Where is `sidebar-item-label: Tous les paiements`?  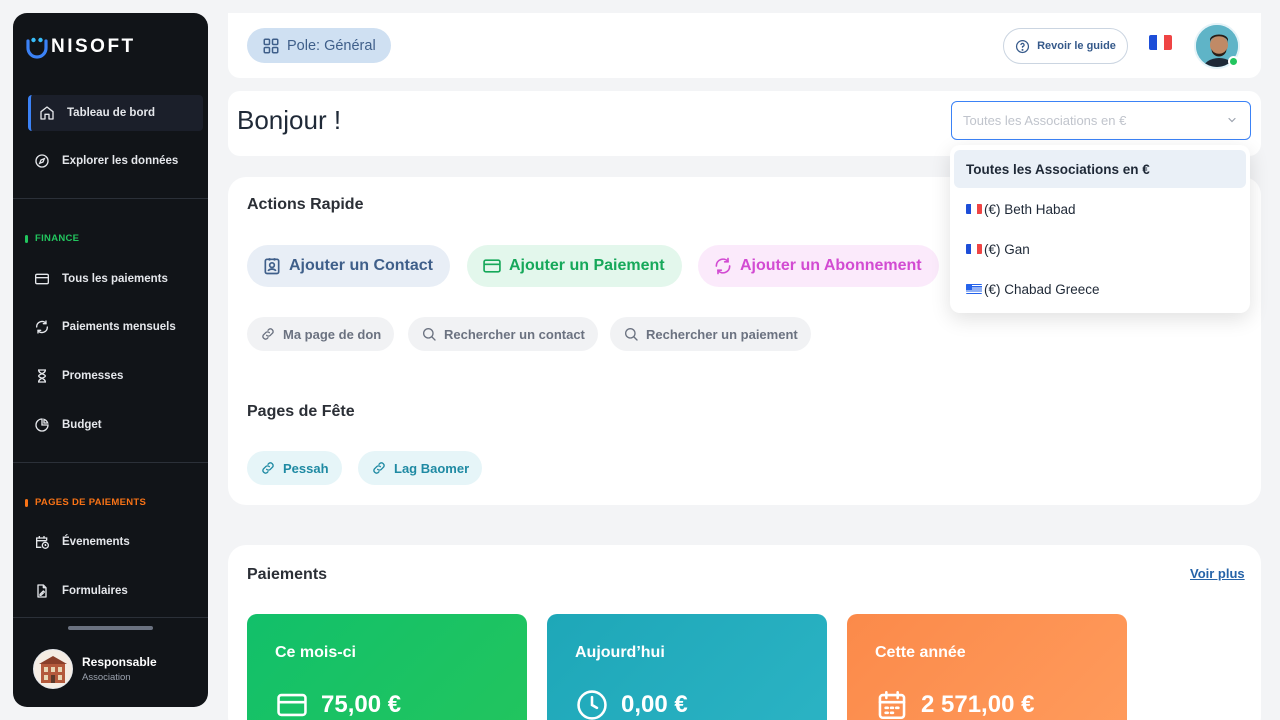 sidebar-item-label: Tous les paiements is located at coordinates (115, 279).